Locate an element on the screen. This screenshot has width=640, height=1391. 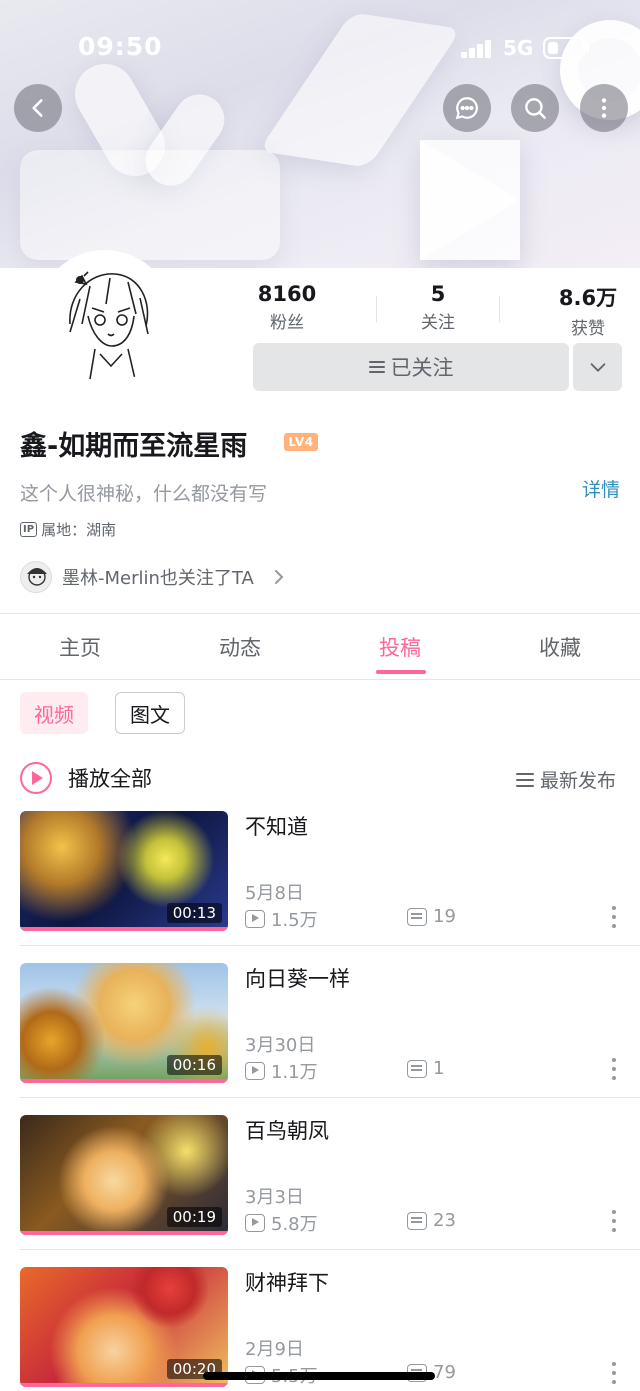
video-plays: 5.8万 is located at coordinates (281, 1223).